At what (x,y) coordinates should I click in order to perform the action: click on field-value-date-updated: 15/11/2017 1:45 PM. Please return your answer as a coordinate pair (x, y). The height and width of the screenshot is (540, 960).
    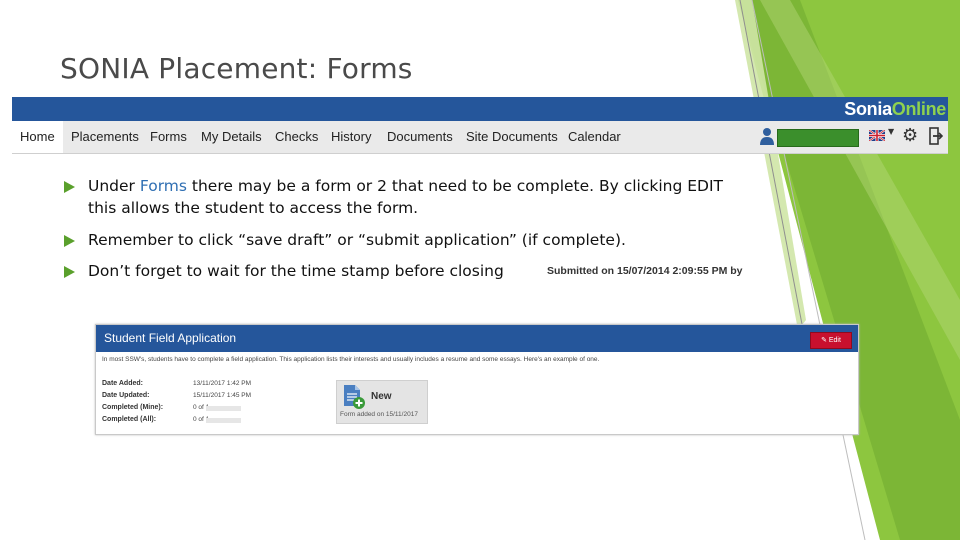
    Looking at the image, I should click on (222, 395).